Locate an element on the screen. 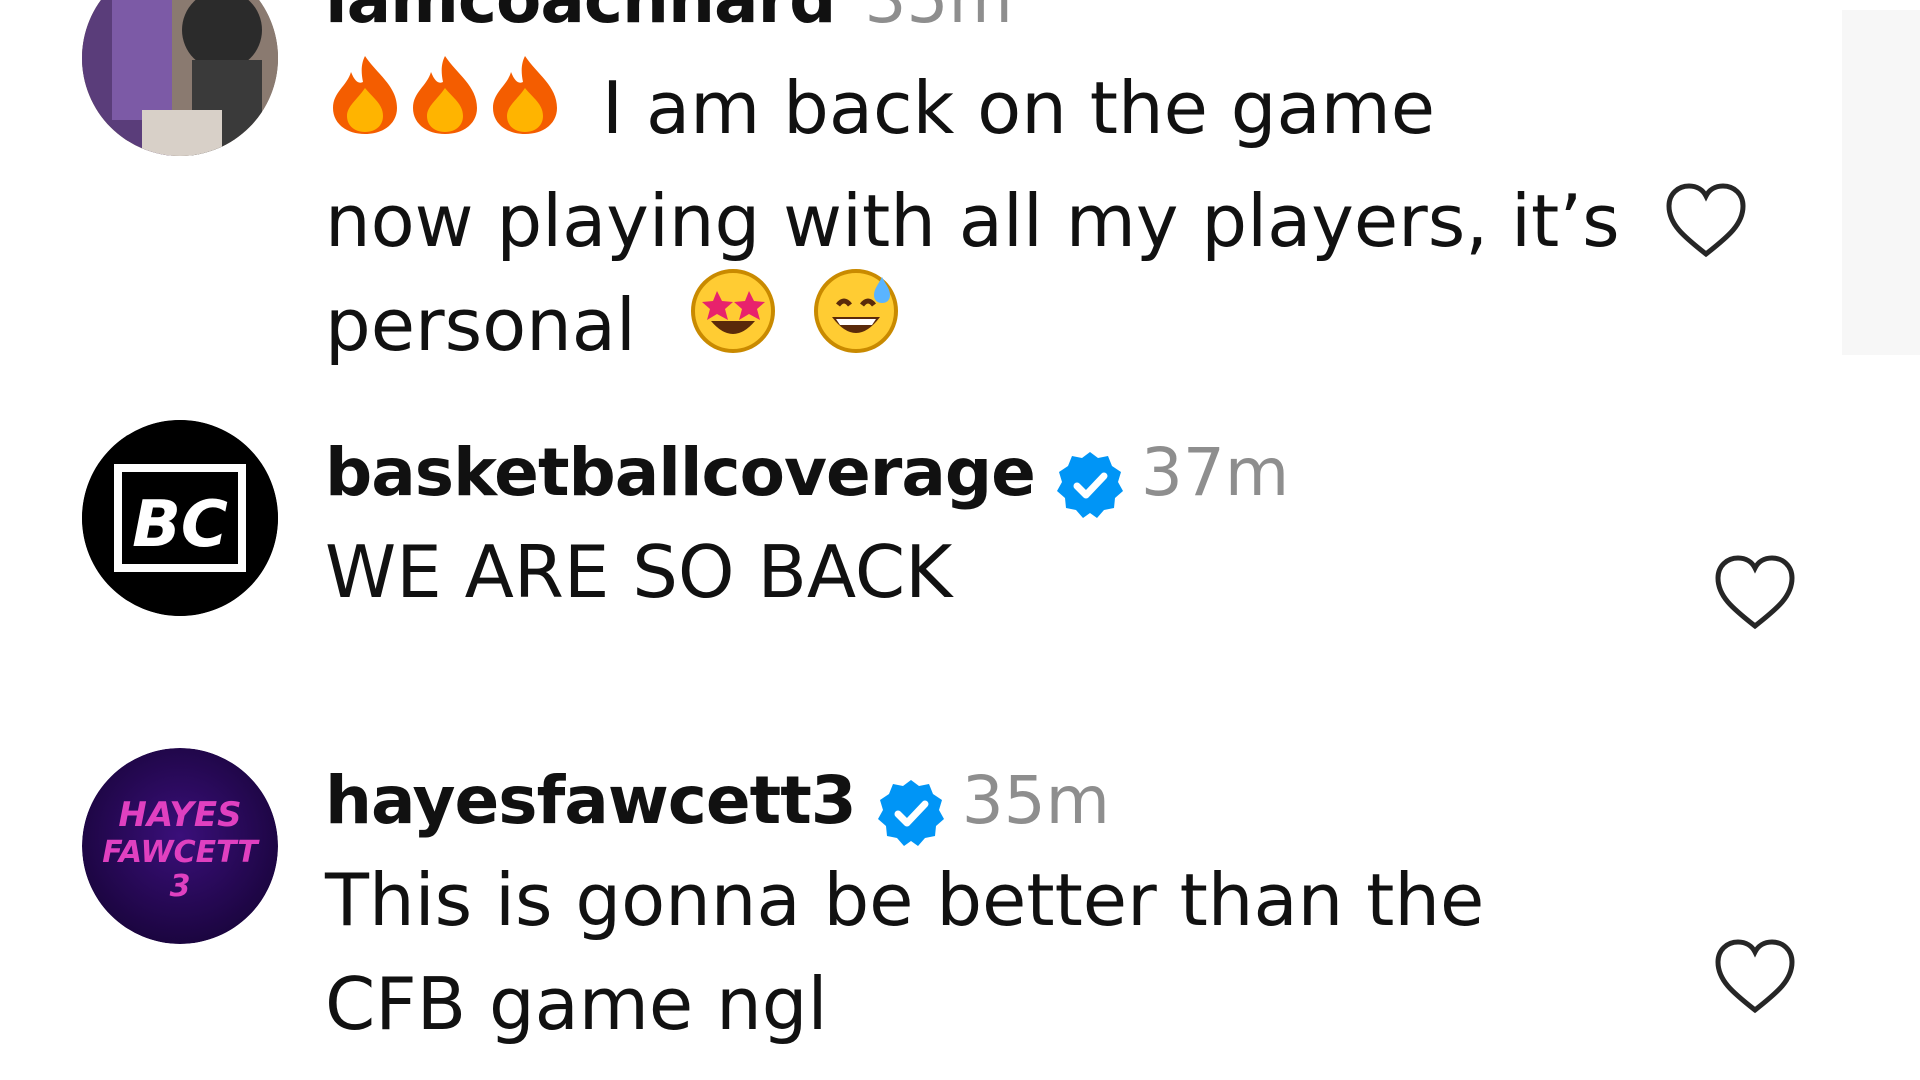 This screenshot has width=1920, height=1080. star-struck-emoji-icon is located at coordinates (733, 324).